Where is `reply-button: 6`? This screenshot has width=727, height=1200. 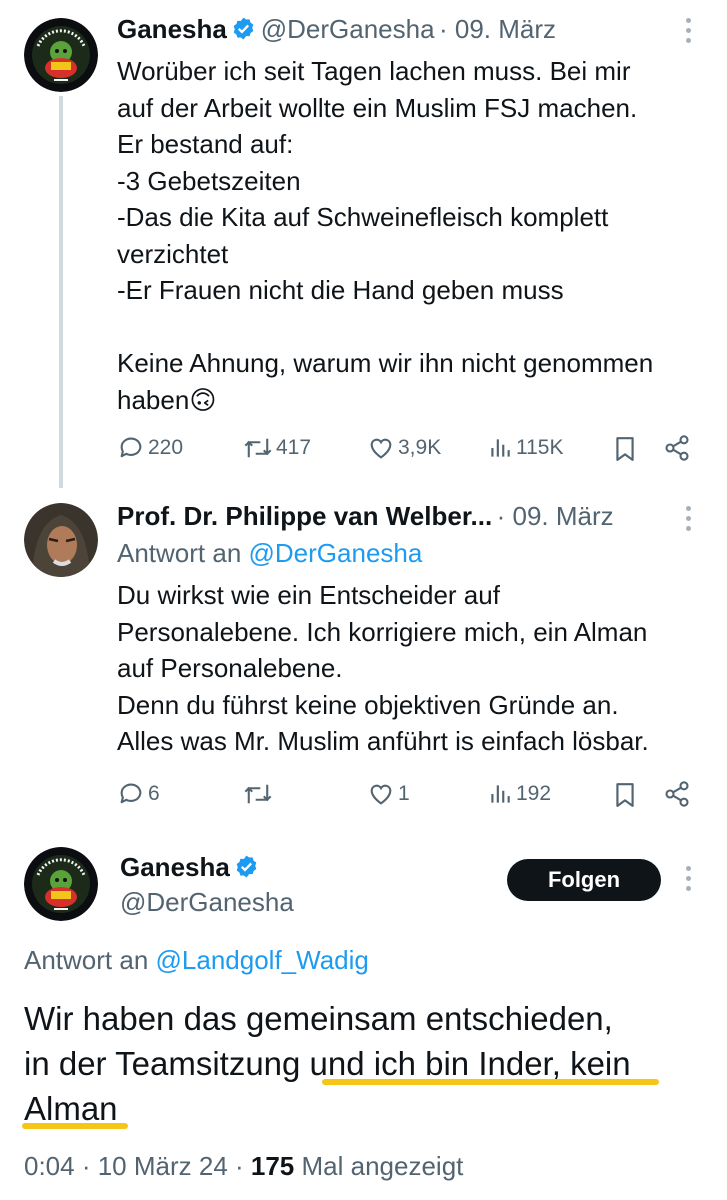 reply-button: 6 is located at coordinates (138, 794).